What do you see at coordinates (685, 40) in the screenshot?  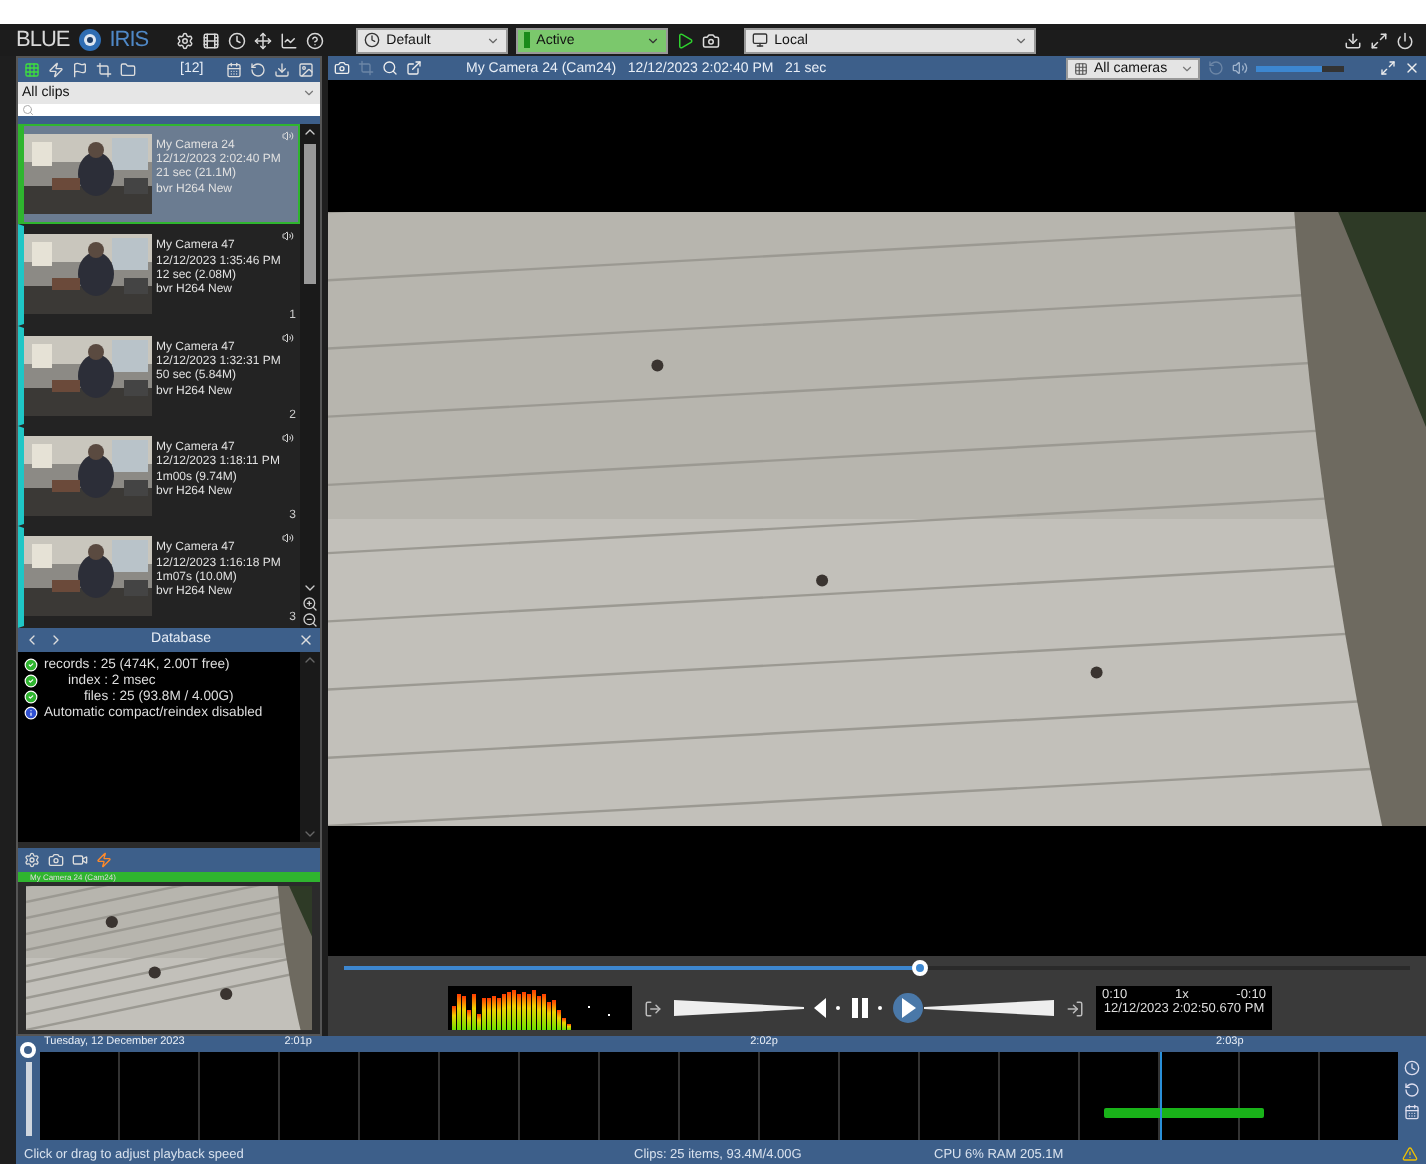 I see `play-icon` at bounding box center [685, 40].